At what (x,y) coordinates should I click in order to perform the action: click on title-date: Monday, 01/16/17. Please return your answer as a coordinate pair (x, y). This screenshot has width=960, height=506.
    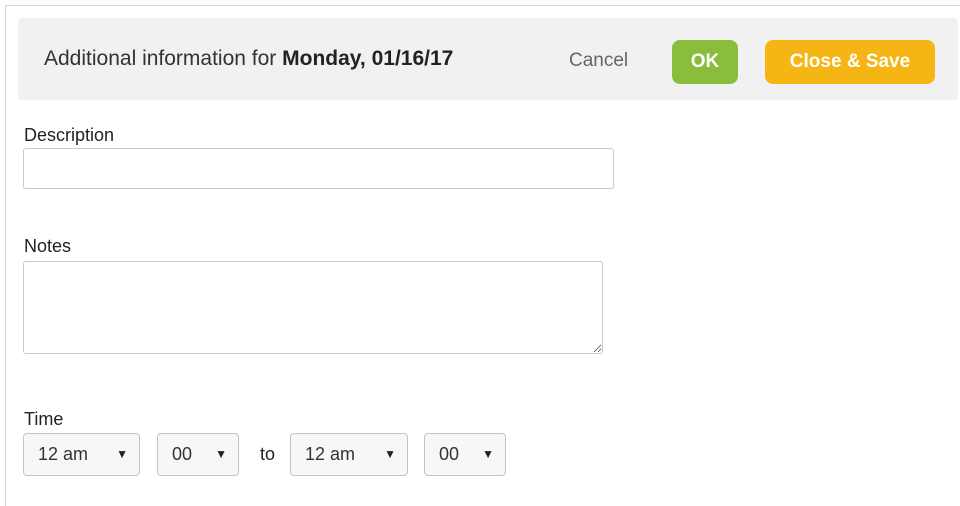
    Looking at the image, I should click on (368, 58).